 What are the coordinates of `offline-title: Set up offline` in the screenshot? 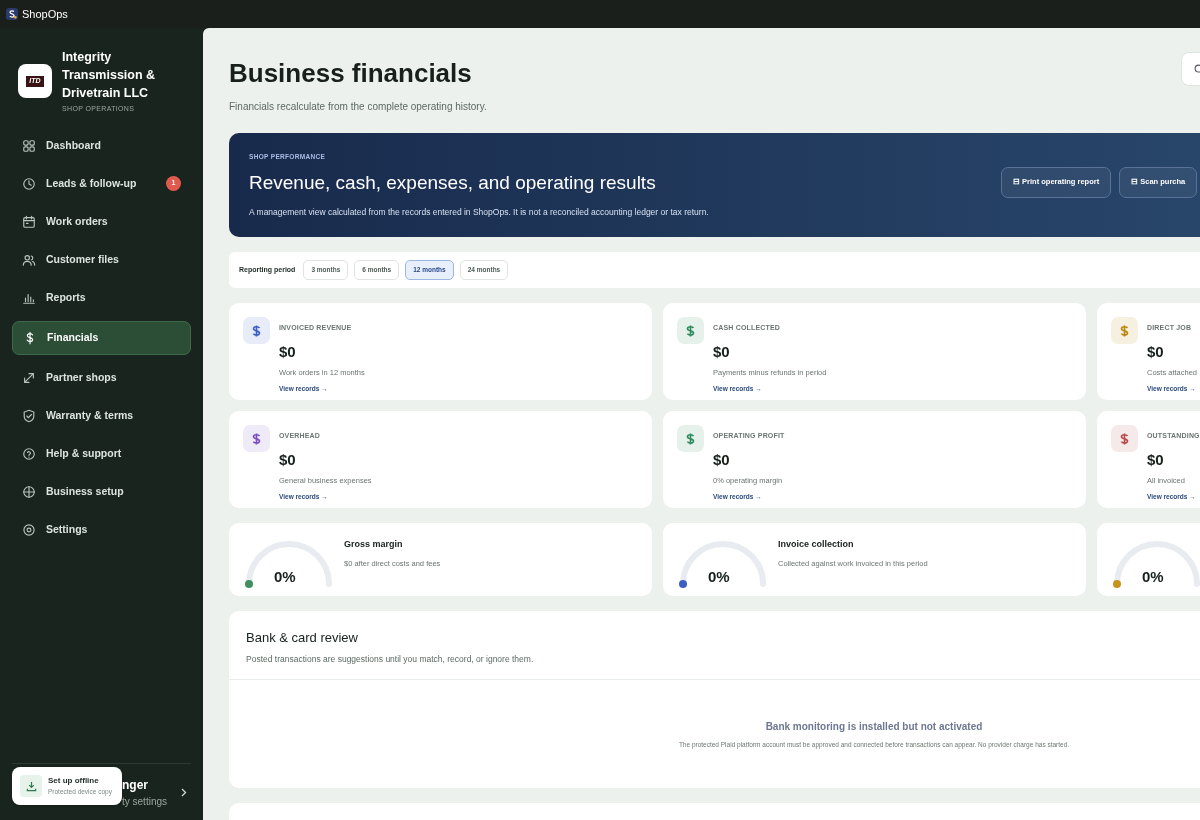 It's located at (74, 781).